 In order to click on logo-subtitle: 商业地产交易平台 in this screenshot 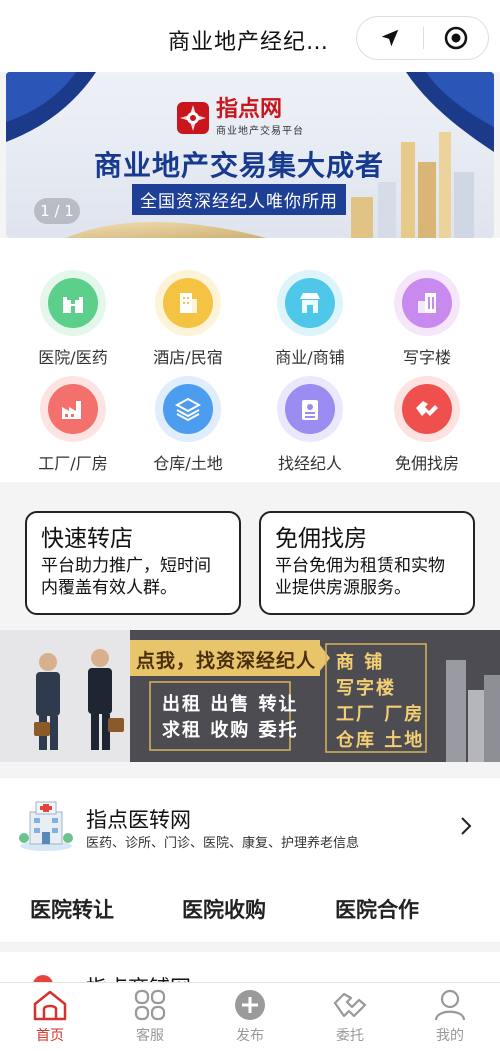, I will do `click(260, 131)`.